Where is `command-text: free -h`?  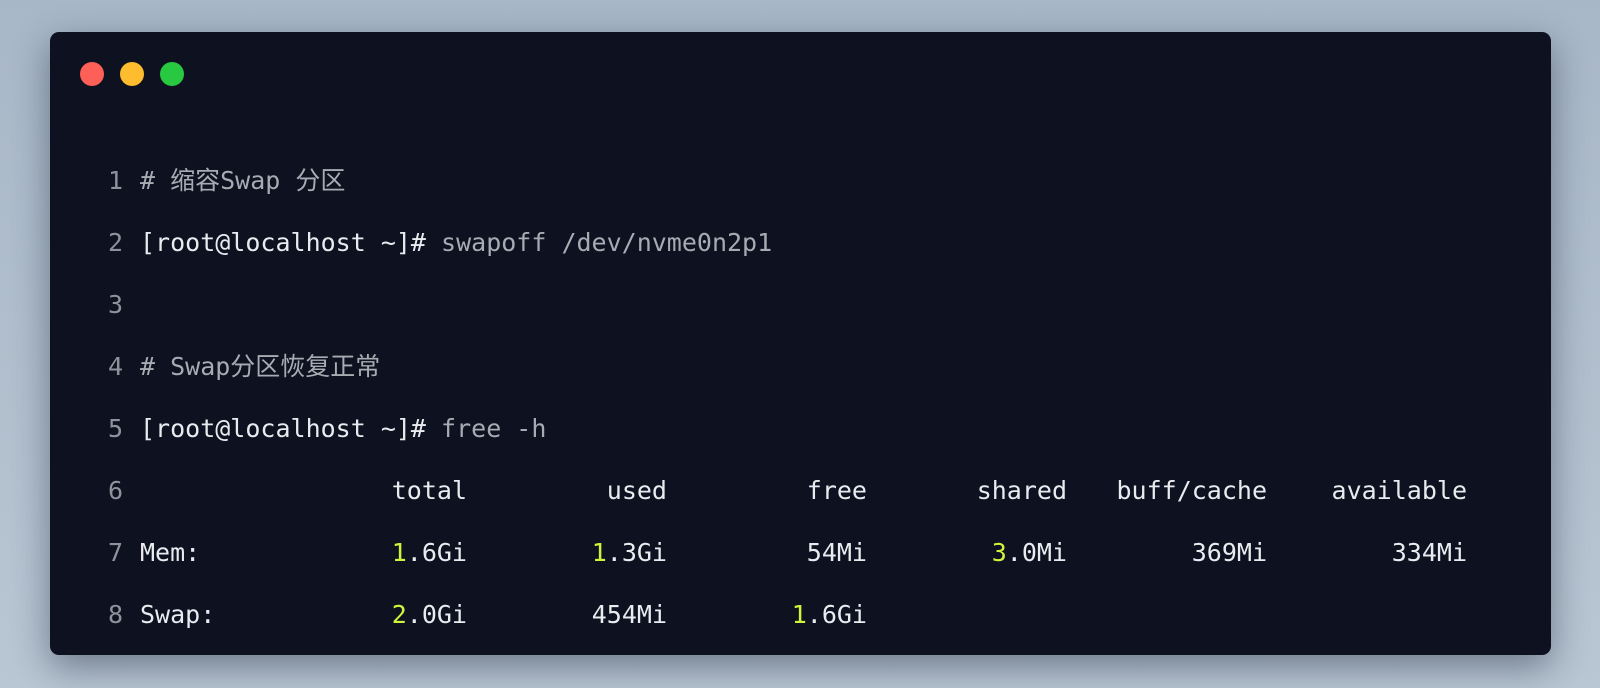
command-text: free -h is located at coordinates (486, 428).